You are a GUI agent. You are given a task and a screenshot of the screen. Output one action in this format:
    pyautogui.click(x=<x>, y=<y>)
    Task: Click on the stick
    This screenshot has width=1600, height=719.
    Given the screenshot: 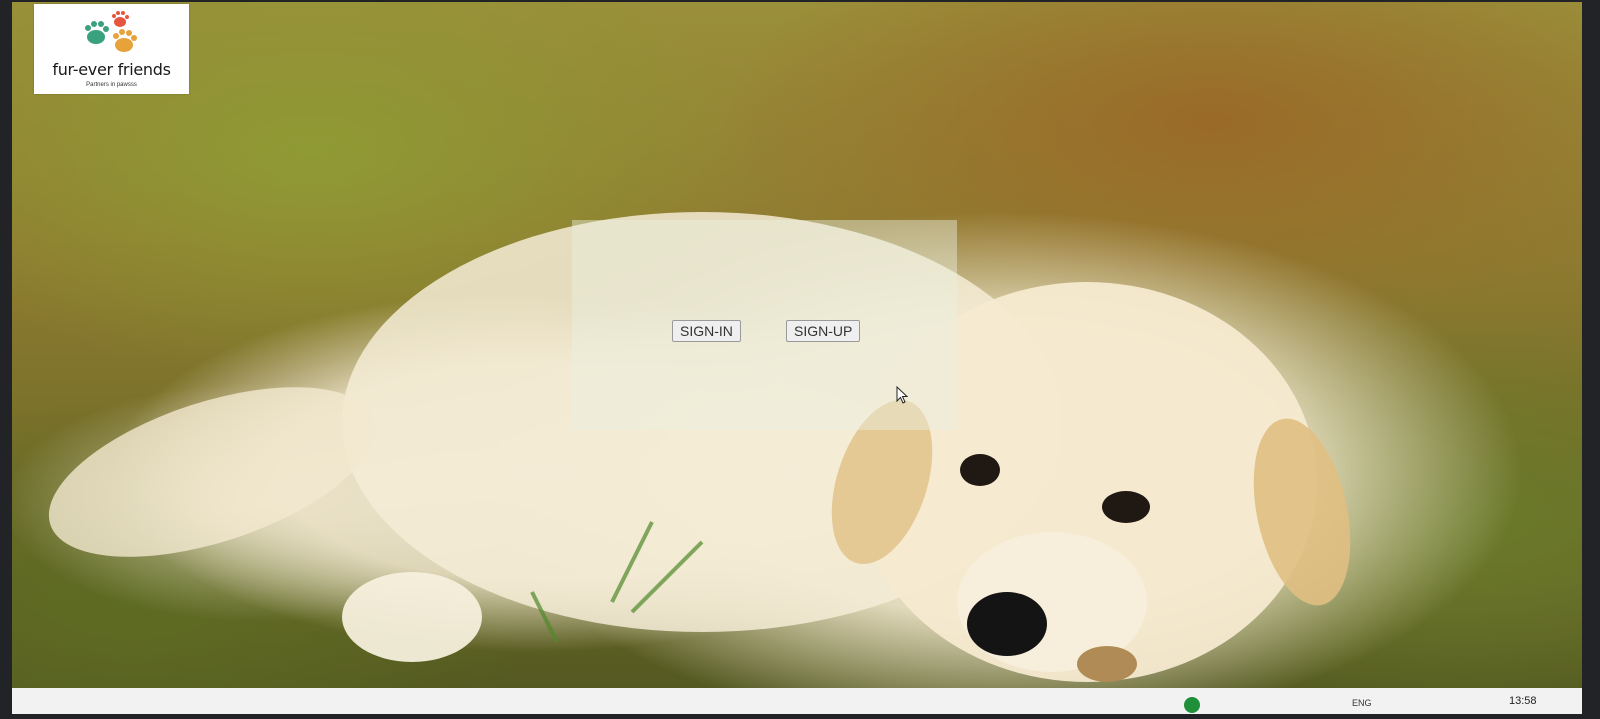 What is the action you would take?
    pyautogui.click(x=1107, y=664)
    